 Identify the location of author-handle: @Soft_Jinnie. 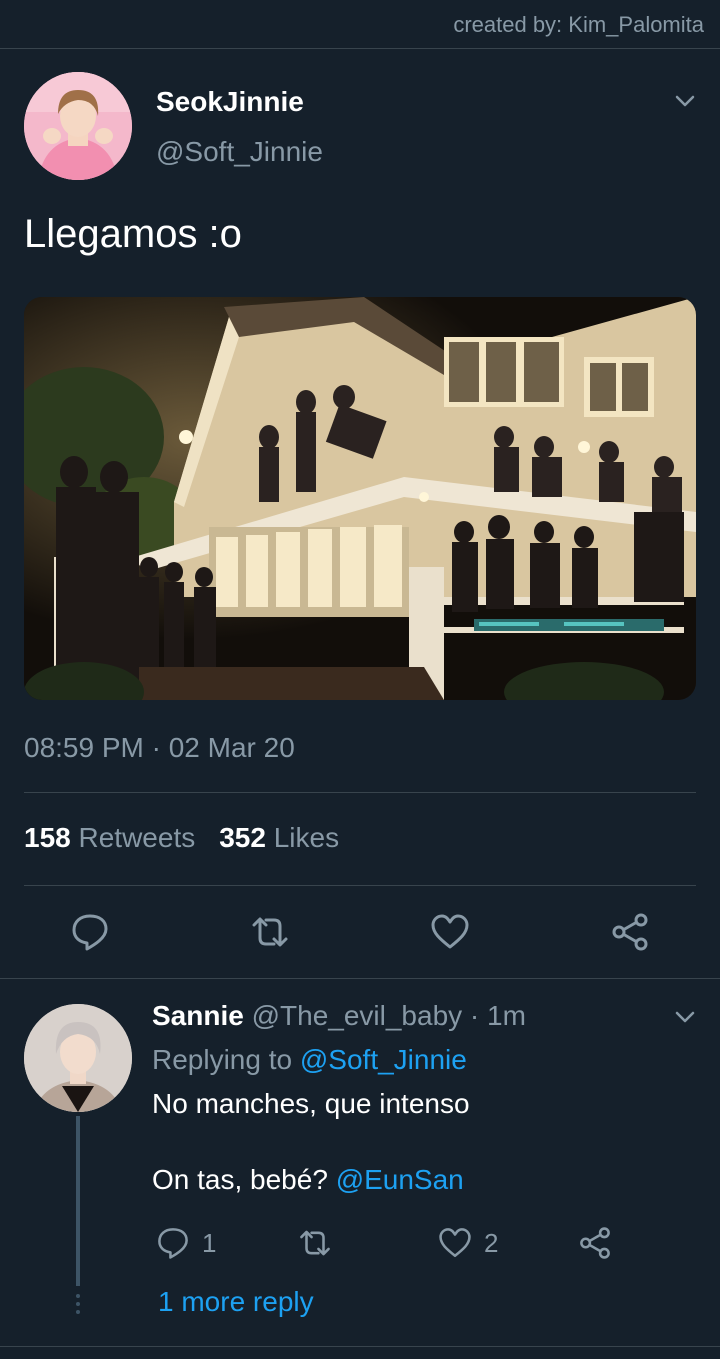
(239, 152).